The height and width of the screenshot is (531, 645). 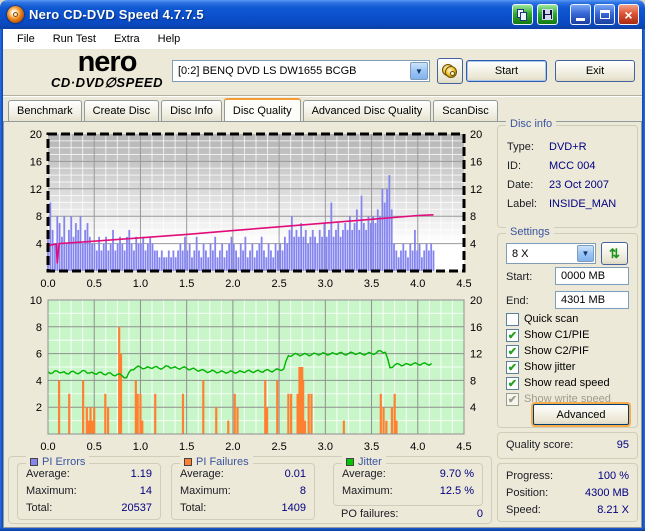 What do you see at coordinates (302, 491) in the screenshot?
I see `pif-maximum: 8` at bounding box center [302, 491].